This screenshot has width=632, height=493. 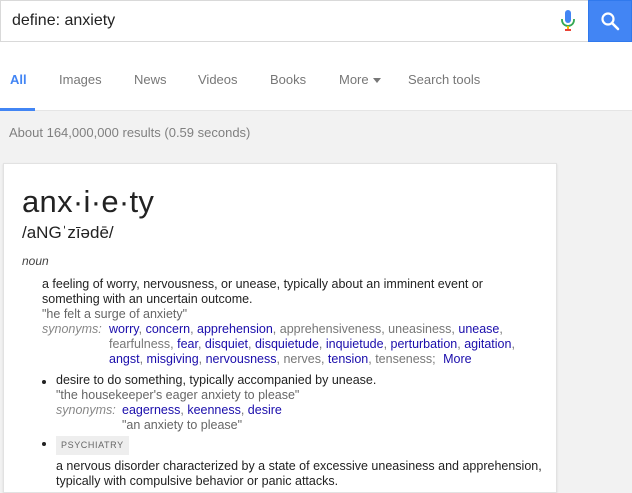 I want to click on synonym-misgiving: misgiving, so click(x=173, y=359).